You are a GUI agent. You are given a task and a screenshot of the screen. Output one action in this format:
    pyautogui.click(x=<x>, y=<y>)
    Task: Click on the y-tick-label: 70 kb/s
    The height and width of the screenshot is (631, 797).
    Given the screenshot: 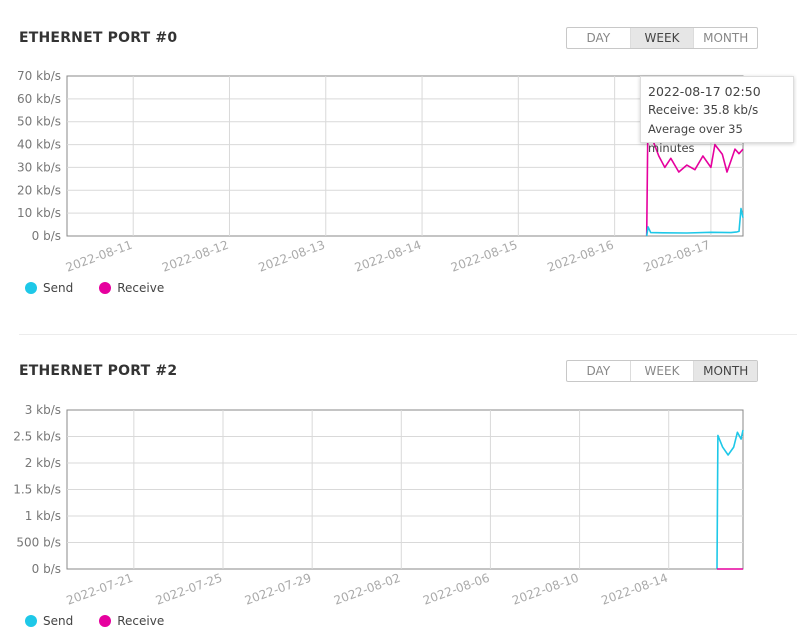 What is the action you would take?
    pyautogui.click(x=39, y=76)
    